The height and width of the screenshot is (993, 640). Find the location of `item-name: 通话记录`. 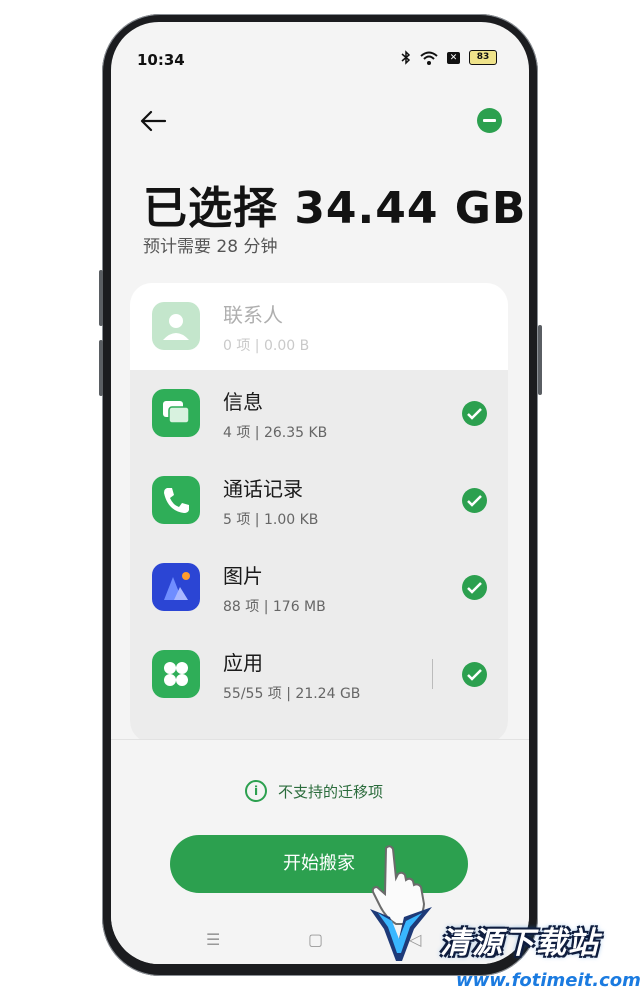

item-name: 通话记录 is located at coordinates (263, 489).